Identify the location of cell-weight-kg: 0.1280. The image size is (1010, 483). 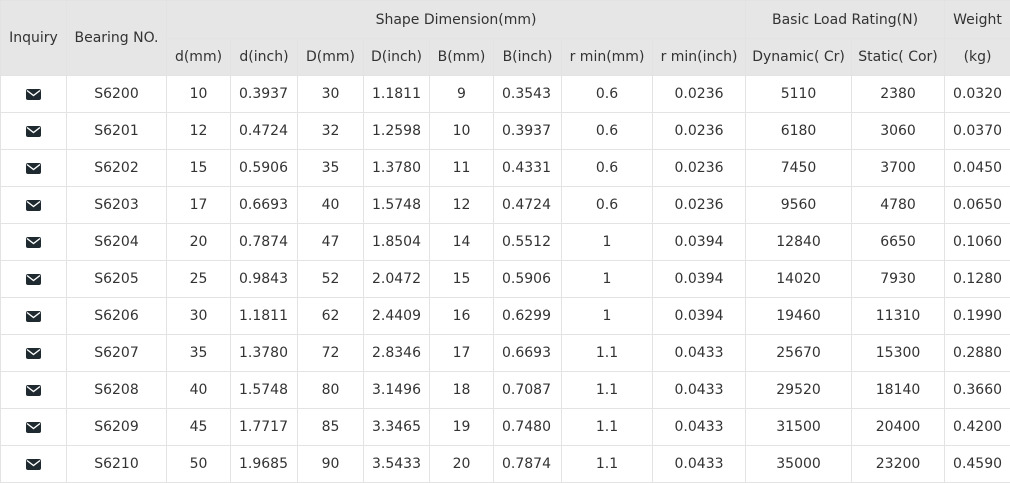
(977, 279).